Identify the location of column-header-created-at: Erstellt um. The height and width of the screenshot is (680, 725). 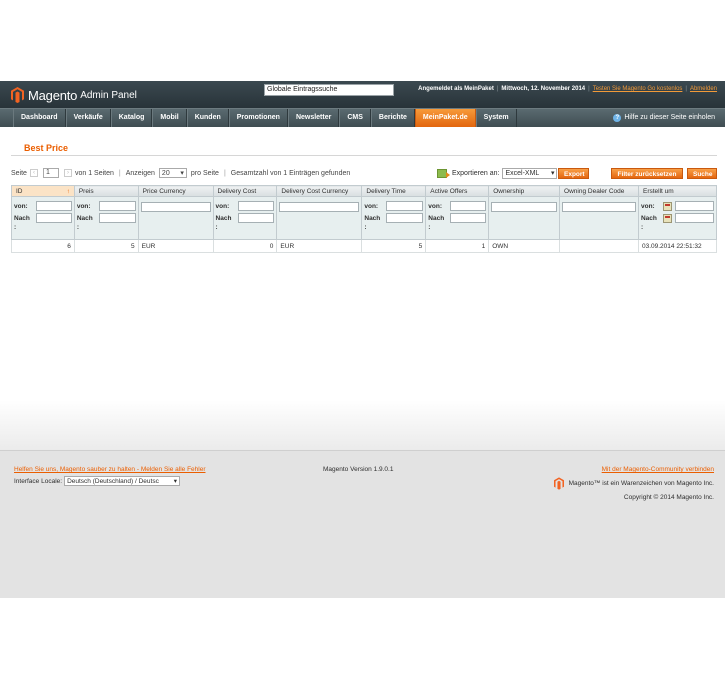
(677, 191).